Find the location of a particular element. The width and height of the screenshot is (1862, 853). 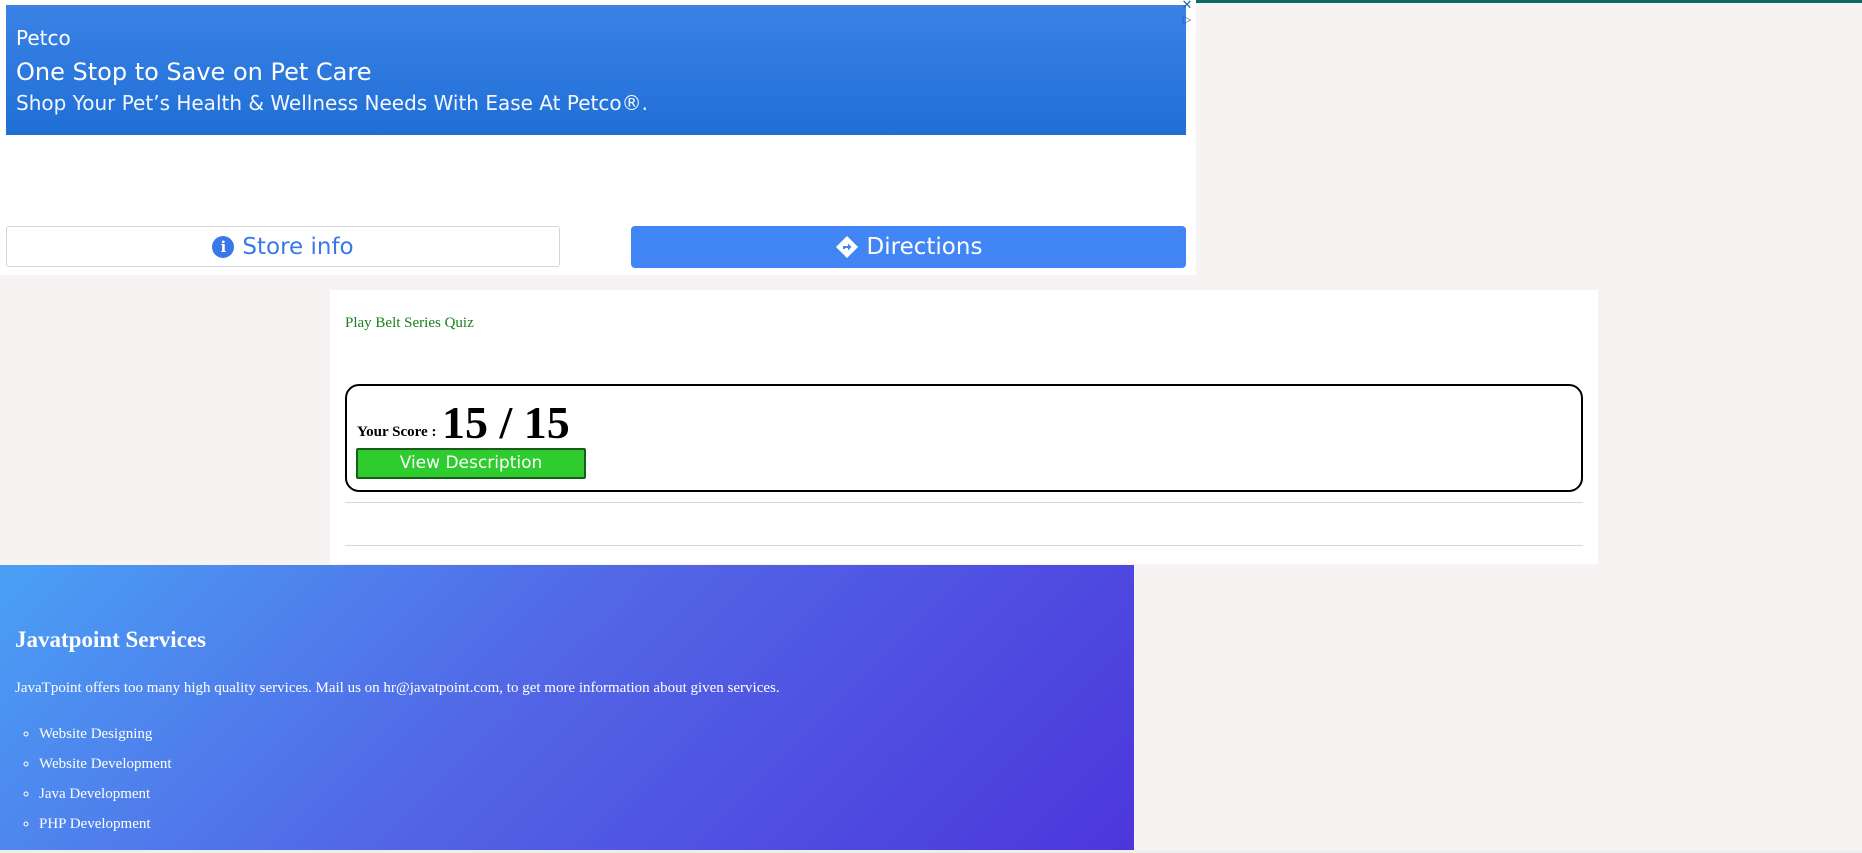

list-item: Java Development is located at coordinates (105, 800).